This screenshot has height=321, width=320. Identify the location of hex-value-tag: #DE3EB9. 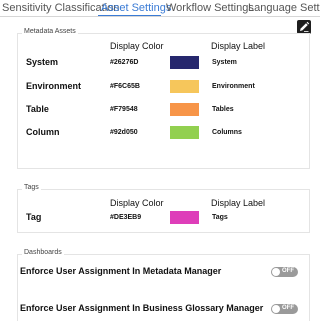
(126, 217).